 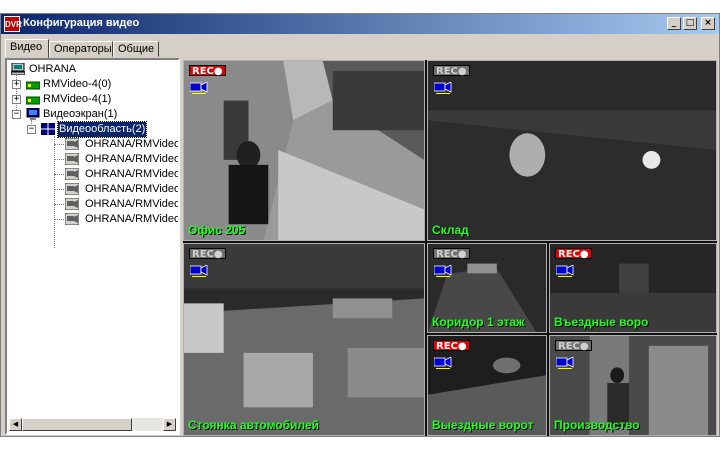 I want to click on camera-label: Выездные ворот, so click(x=483, y=425).